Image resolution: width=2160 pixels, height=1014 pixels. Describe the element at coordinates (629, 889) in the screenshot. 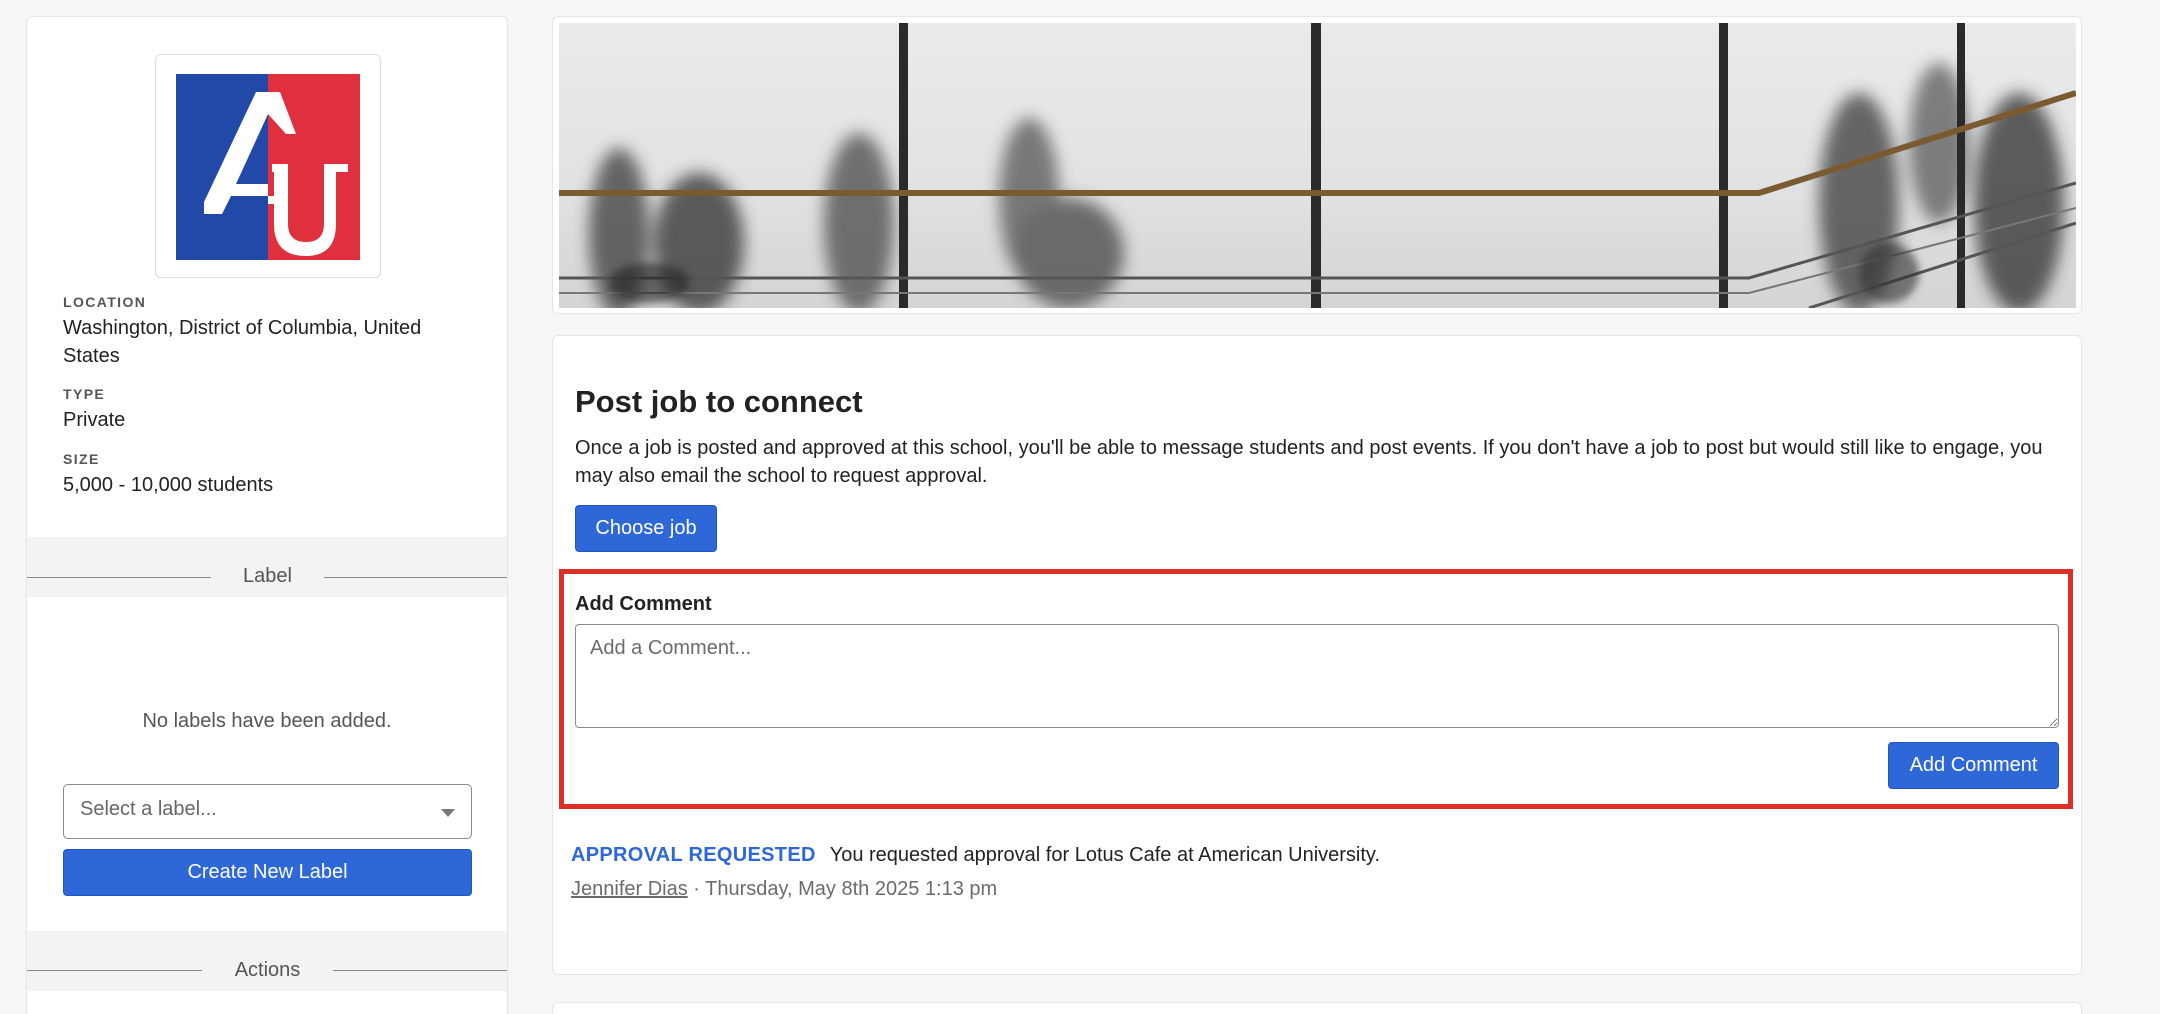

I see `author-link: Jennifer Dias` at that location.